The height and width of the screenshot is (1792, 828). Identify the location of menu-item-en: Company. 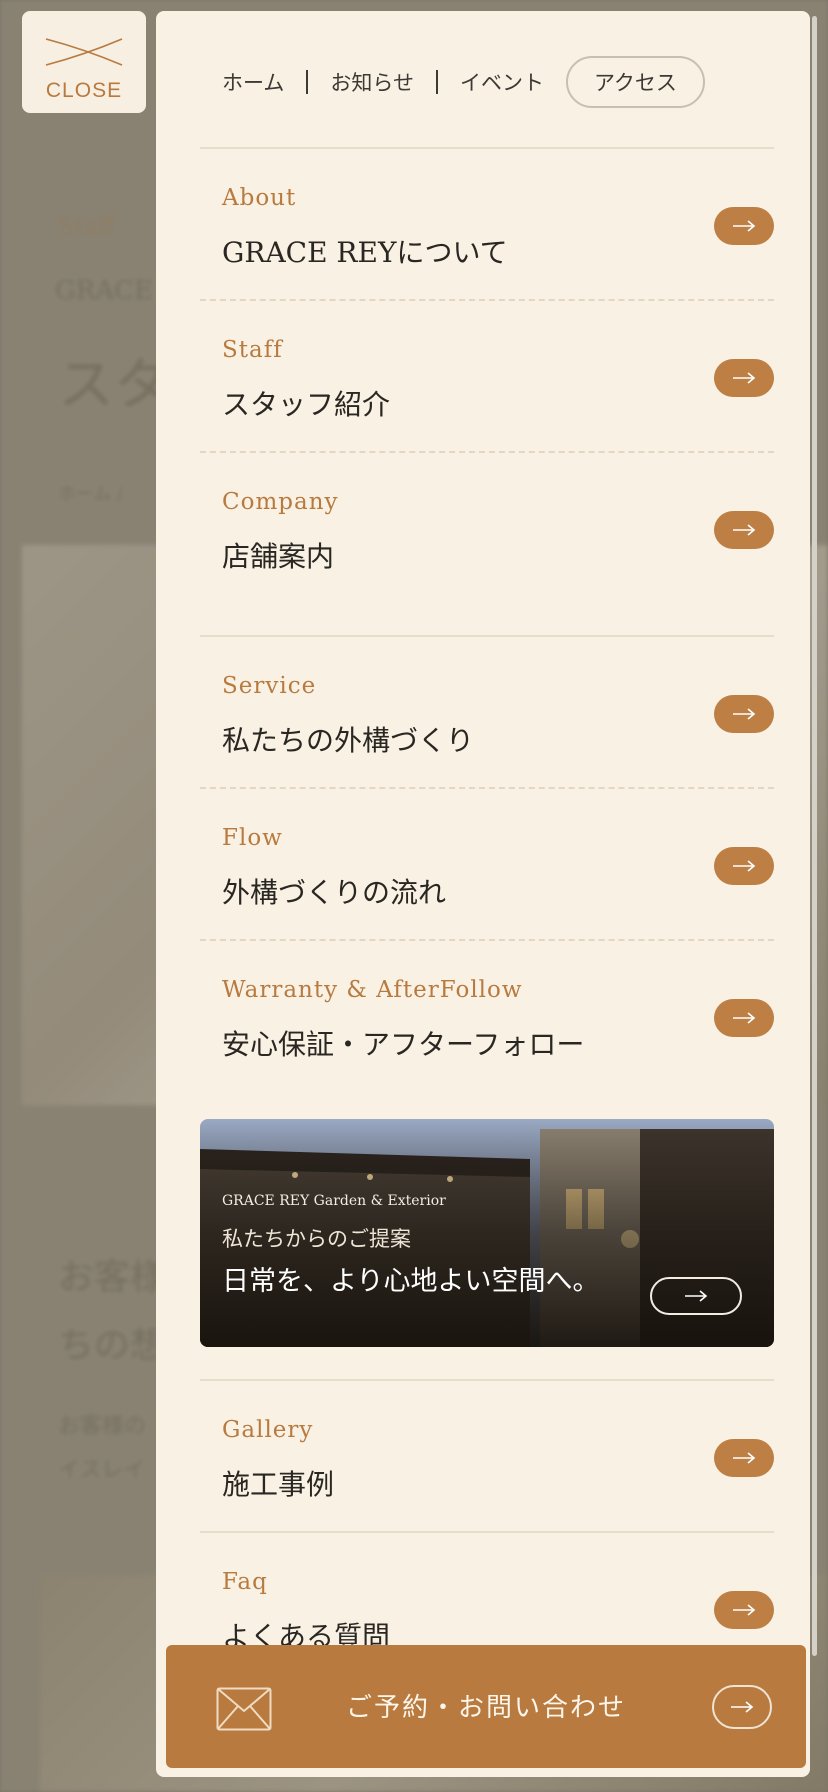
(280, 502).